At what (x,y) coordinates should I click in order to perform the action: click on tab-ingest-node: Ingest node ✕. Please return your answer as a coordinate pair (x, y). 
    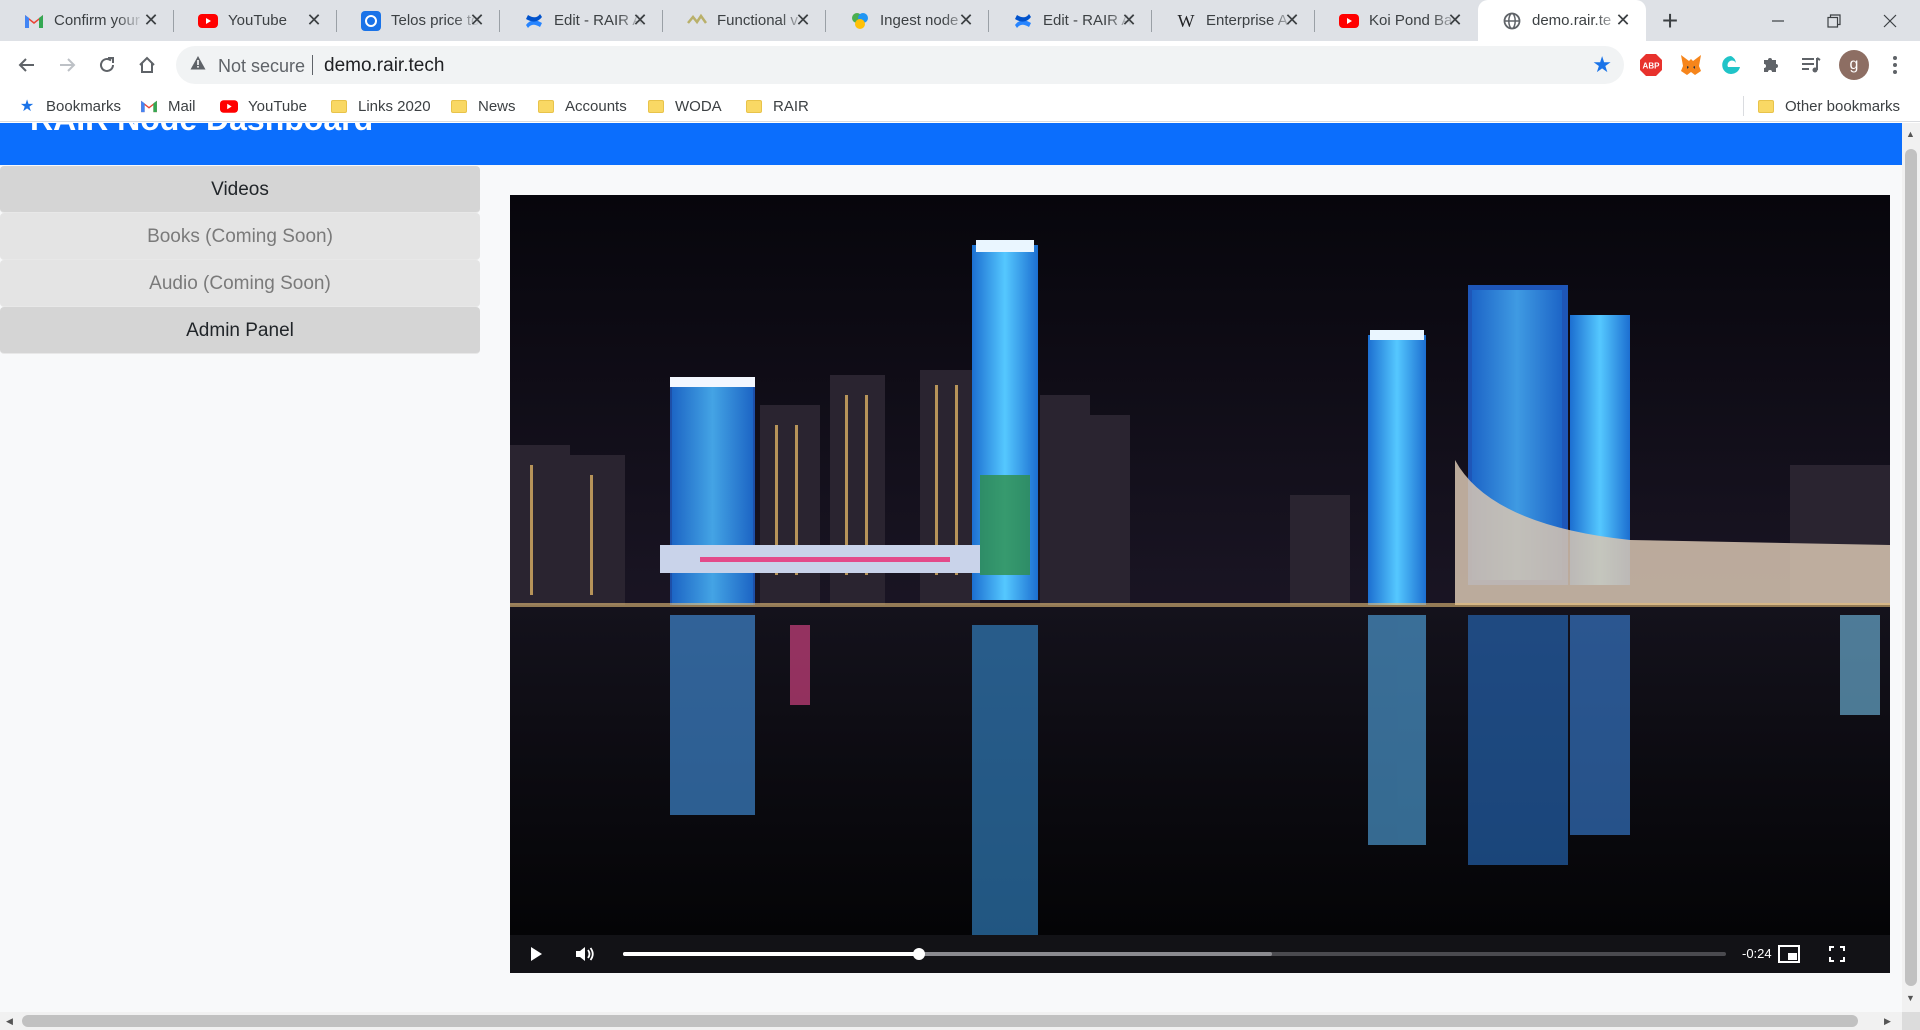
    Looking at the image, I should click on (907, 20).